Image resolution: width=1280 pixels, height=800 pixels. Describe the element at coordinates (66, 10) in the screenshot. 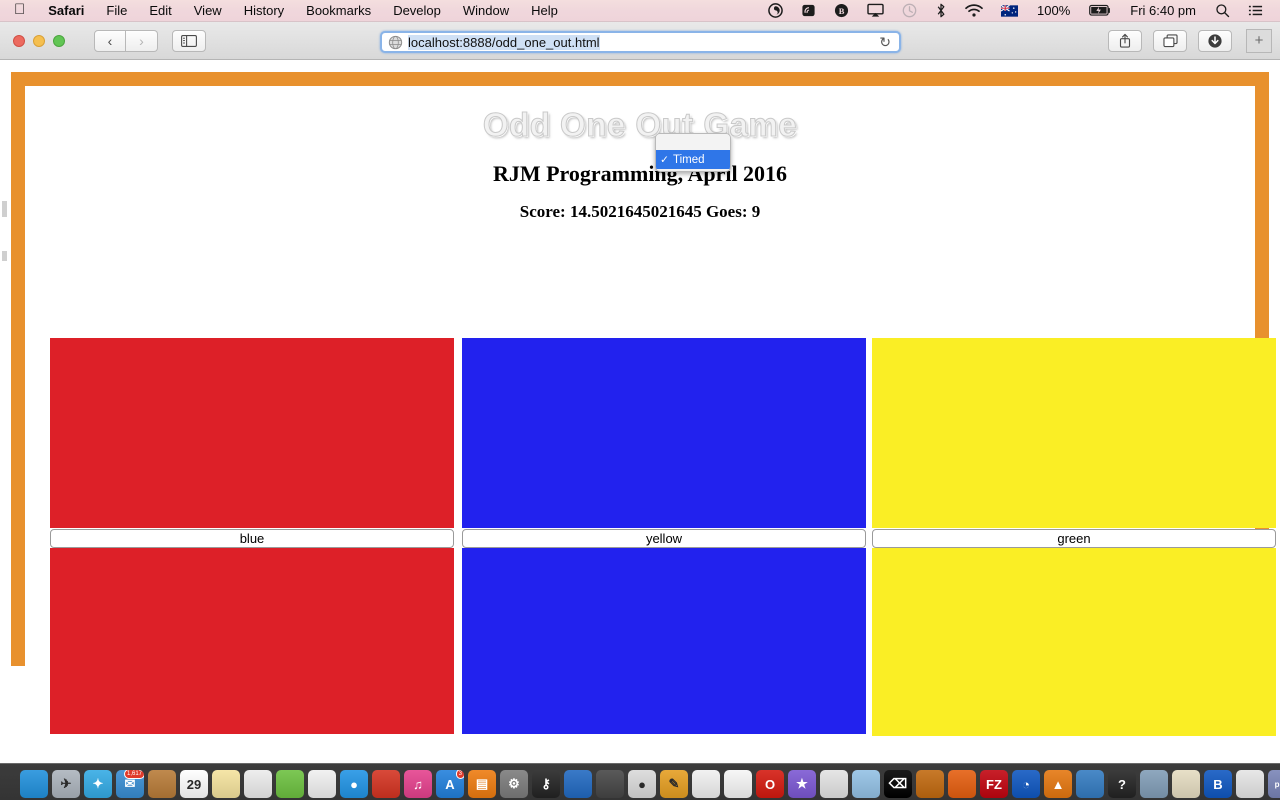

I see `menu-item-safari: Safari` at that location.